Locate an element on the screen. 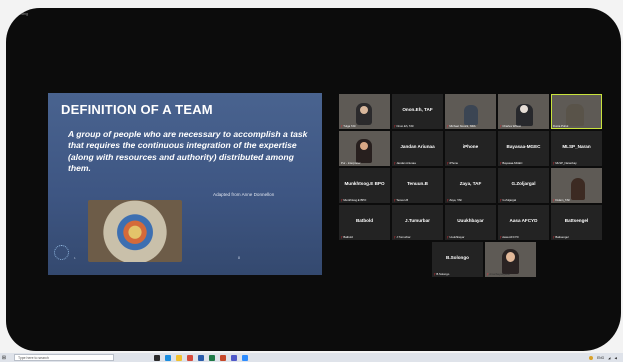 The height and width of the screenshot is (362, 623). participant-tile-2: ƒ Michael Novick, NDA is located at coordinates (470, 111).